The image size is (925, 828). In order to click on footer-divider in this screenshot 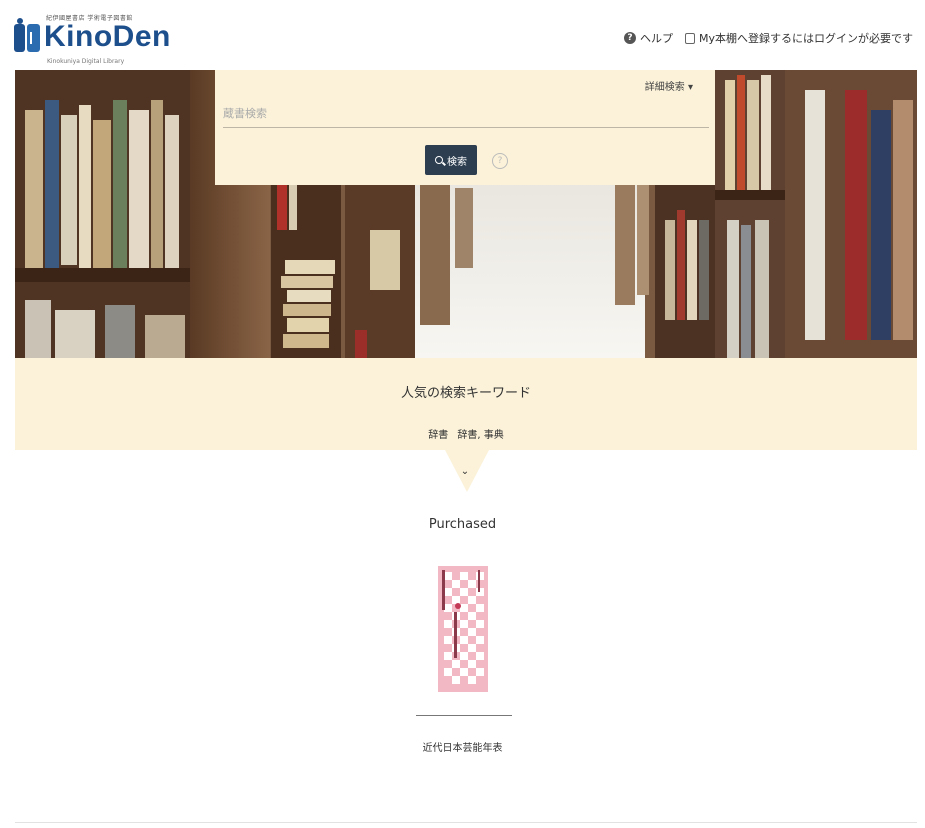, I will do `click(466, 822)`.